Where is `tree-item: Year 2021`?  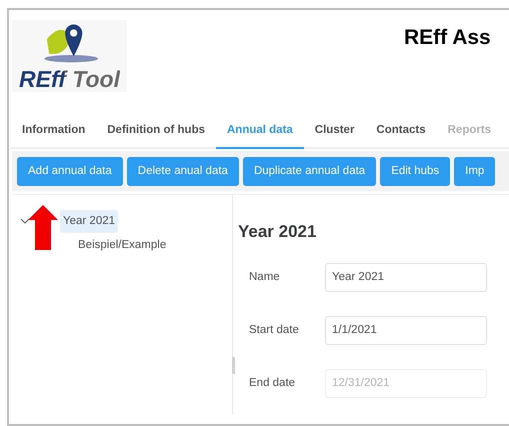 tree-item: Year 2021 is located at coordinates (89, 221).